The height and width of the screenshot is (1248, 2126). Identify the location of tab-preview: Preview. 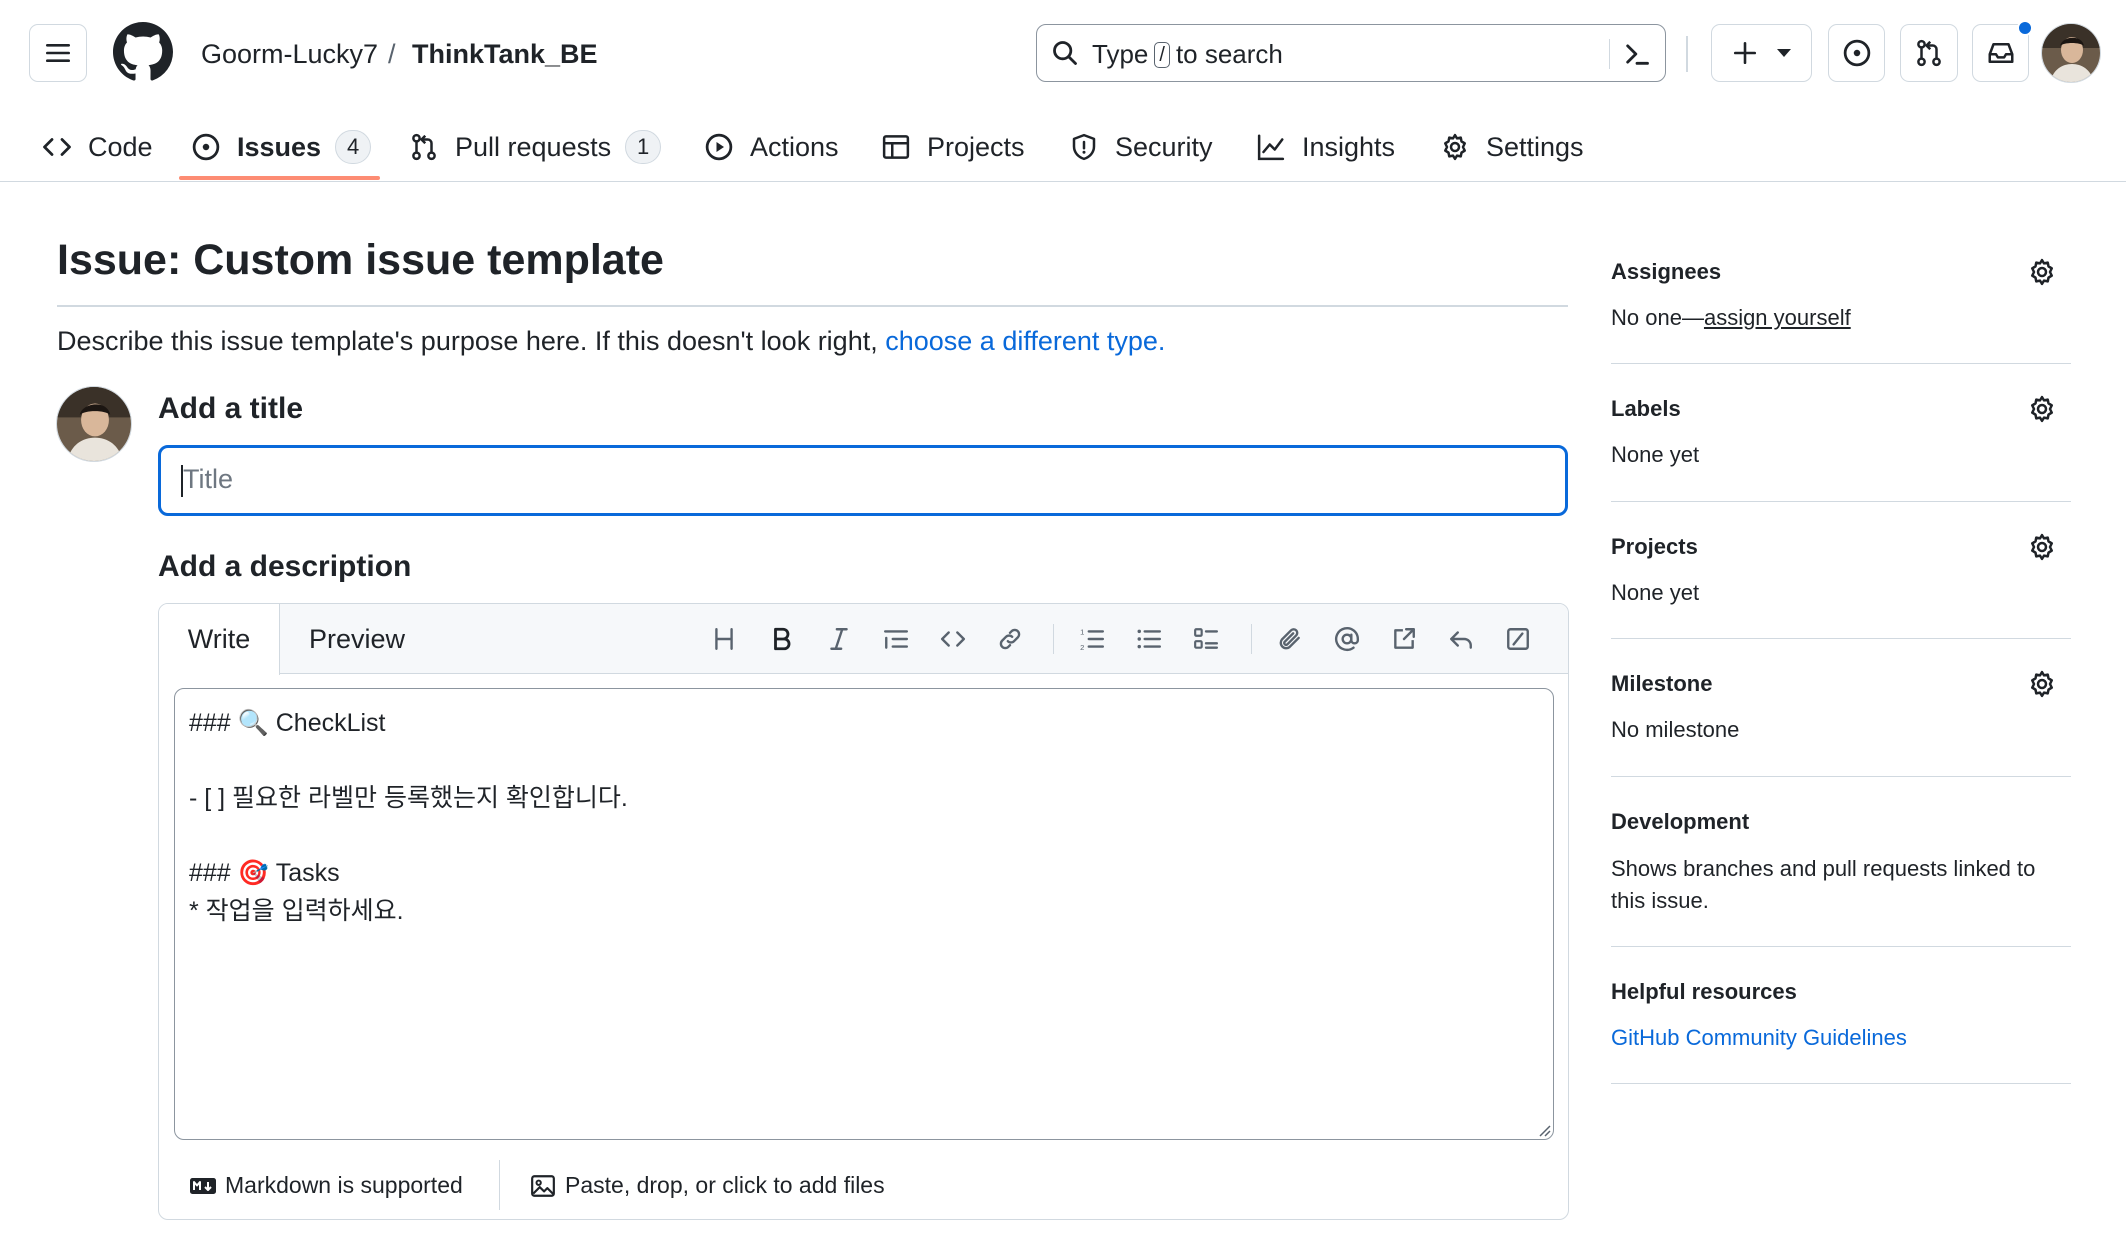
(357, 639).